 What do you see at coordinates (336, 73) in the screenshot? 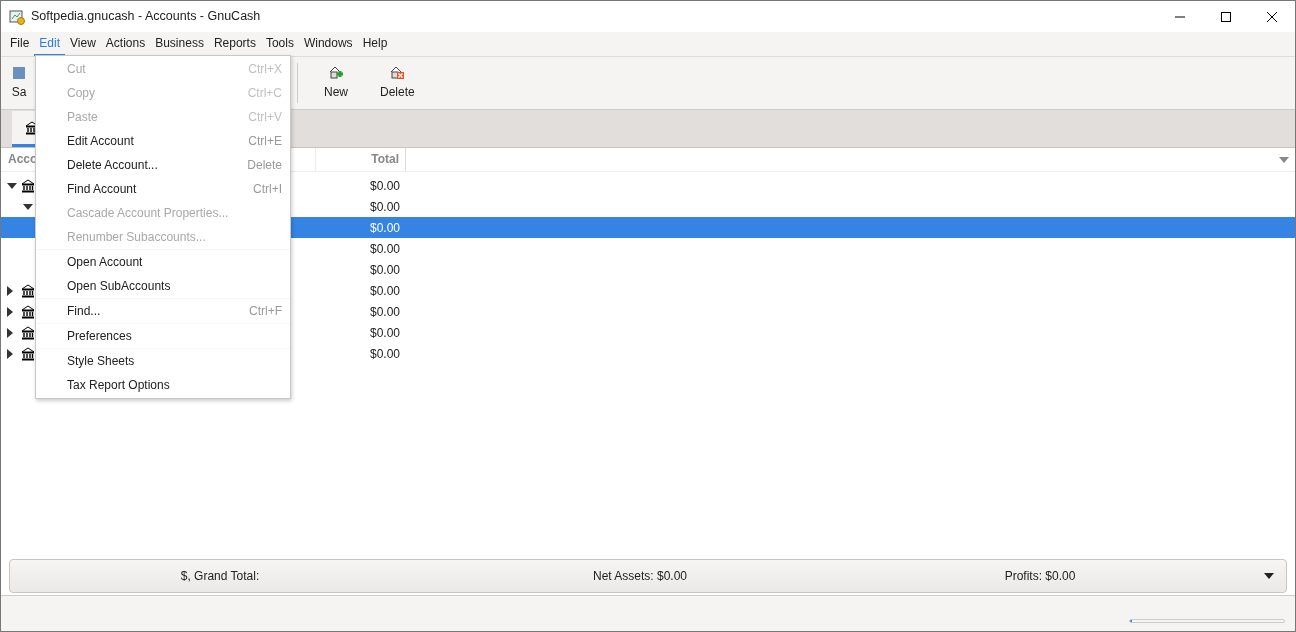
I see `add-account-icon` at bounding box center [336, 73].